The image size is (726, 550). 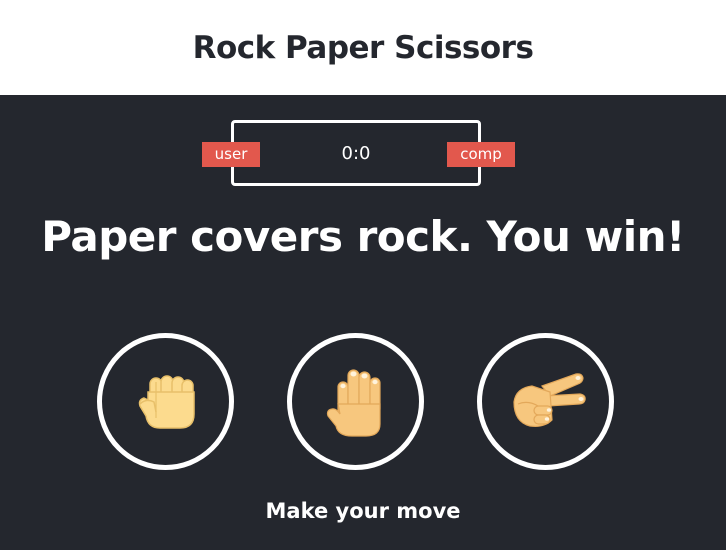 I want to click on scissors-button, so click(x=545, y=401).